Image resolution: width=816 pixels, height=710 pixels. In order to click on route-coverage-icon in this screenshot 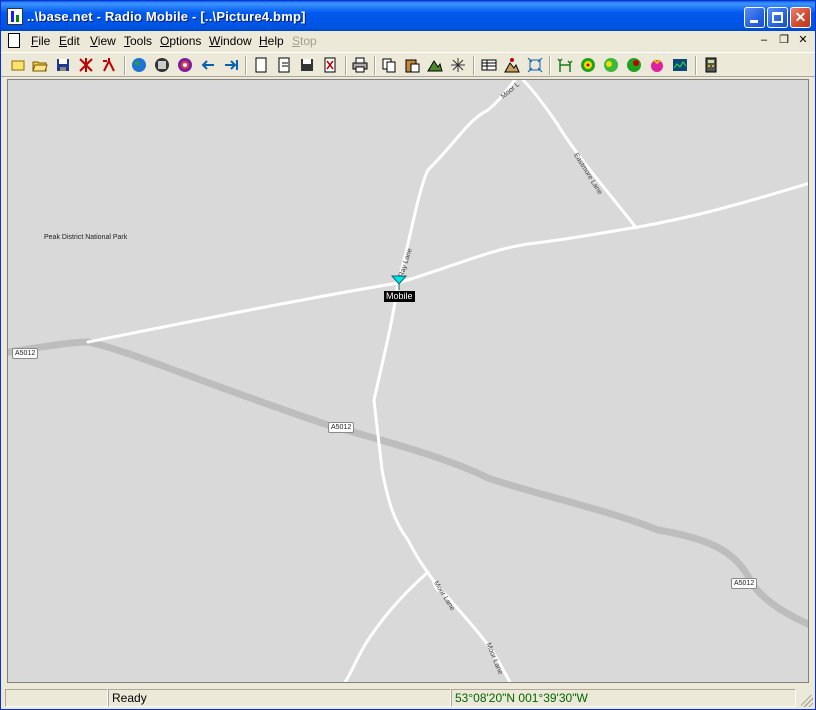, I will do `click(657, 65)`.